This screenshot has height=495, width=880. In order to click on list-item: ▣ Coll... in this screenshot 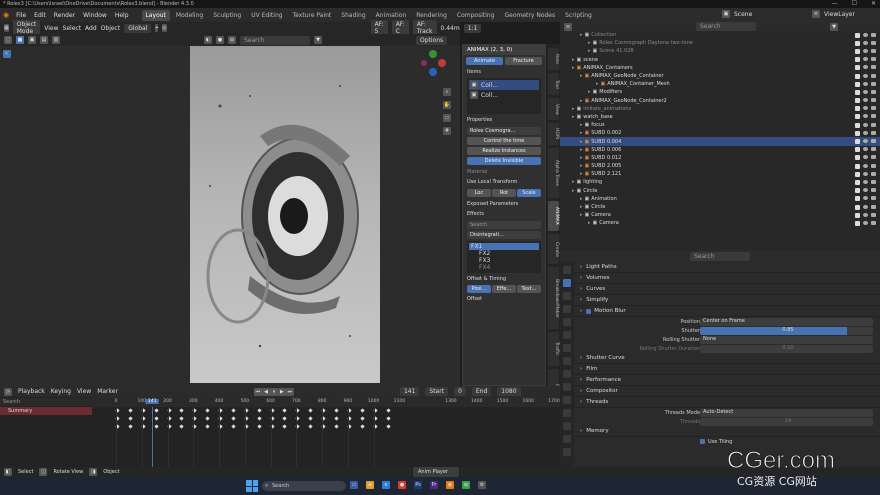, I will do `click(504, 95)`.